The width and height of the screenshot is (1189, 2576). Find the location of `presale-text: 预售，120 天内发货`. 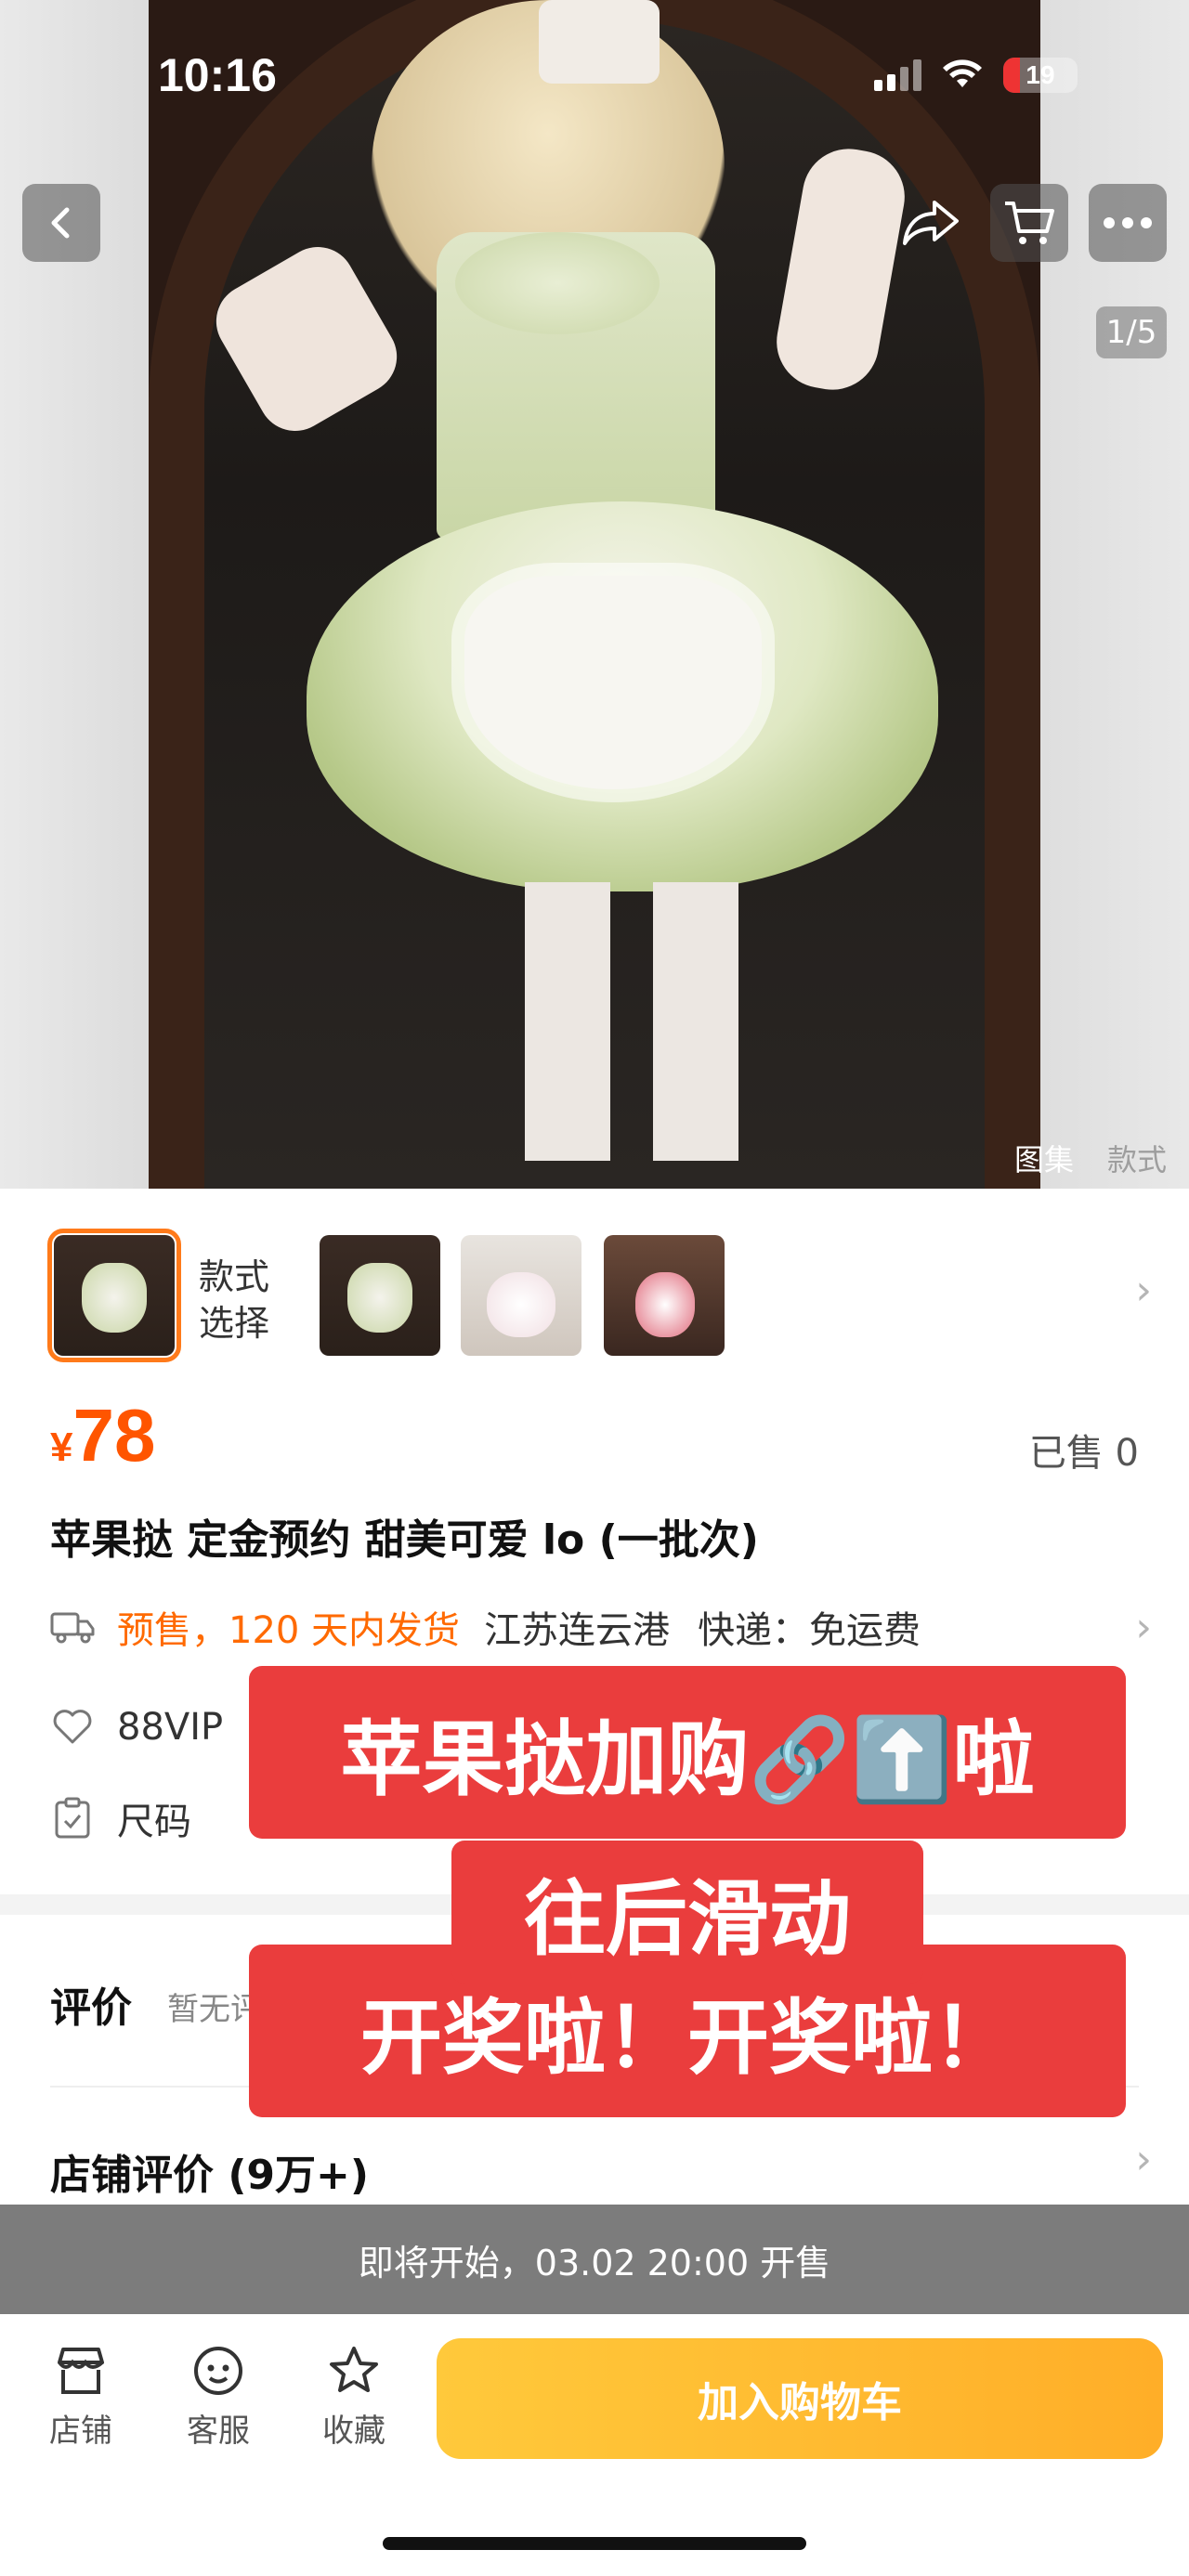

presale-text: 预售，120 天内发货 is located at coordinates (289, 1630).